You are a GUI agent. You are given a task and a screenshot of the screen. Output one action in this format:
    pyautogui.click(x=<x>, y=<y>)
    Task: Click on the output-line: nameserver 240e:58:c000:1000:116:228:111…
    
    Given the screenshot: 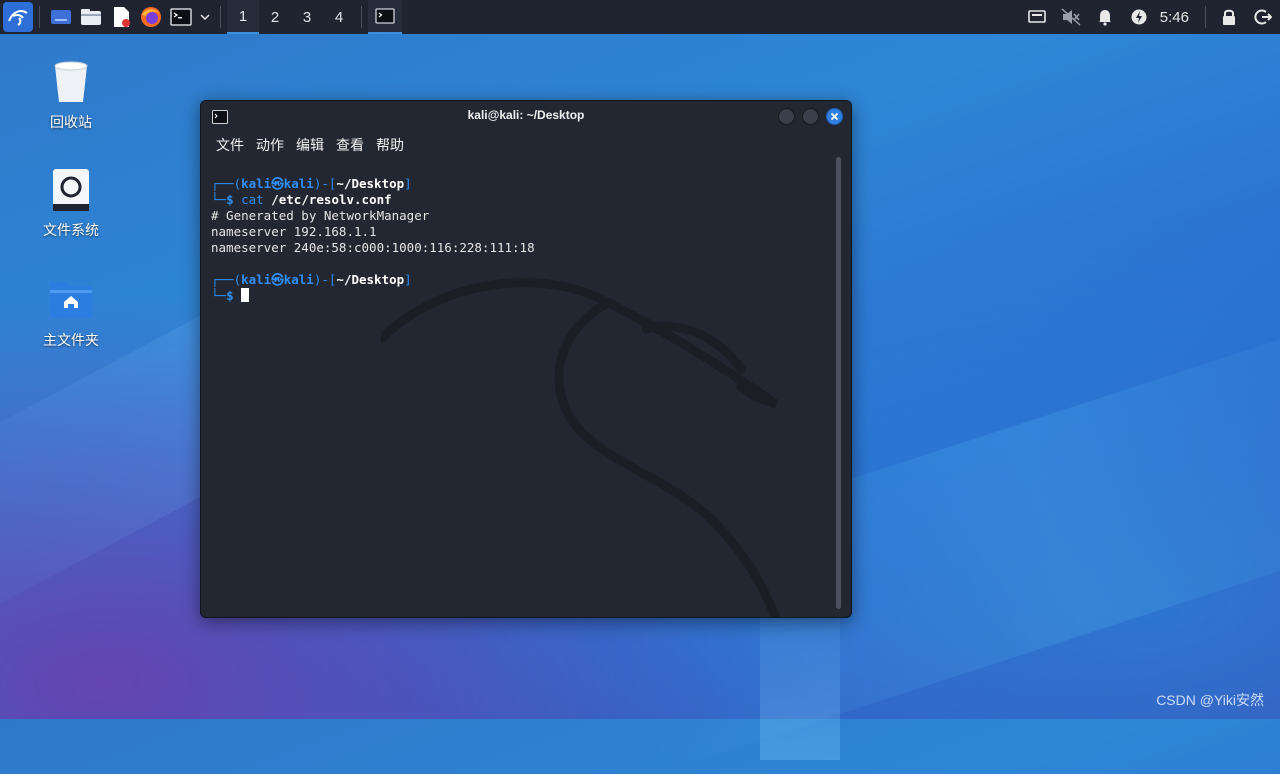 What is the action you would take?
    pyautogui.click(x=373, y=247)
    